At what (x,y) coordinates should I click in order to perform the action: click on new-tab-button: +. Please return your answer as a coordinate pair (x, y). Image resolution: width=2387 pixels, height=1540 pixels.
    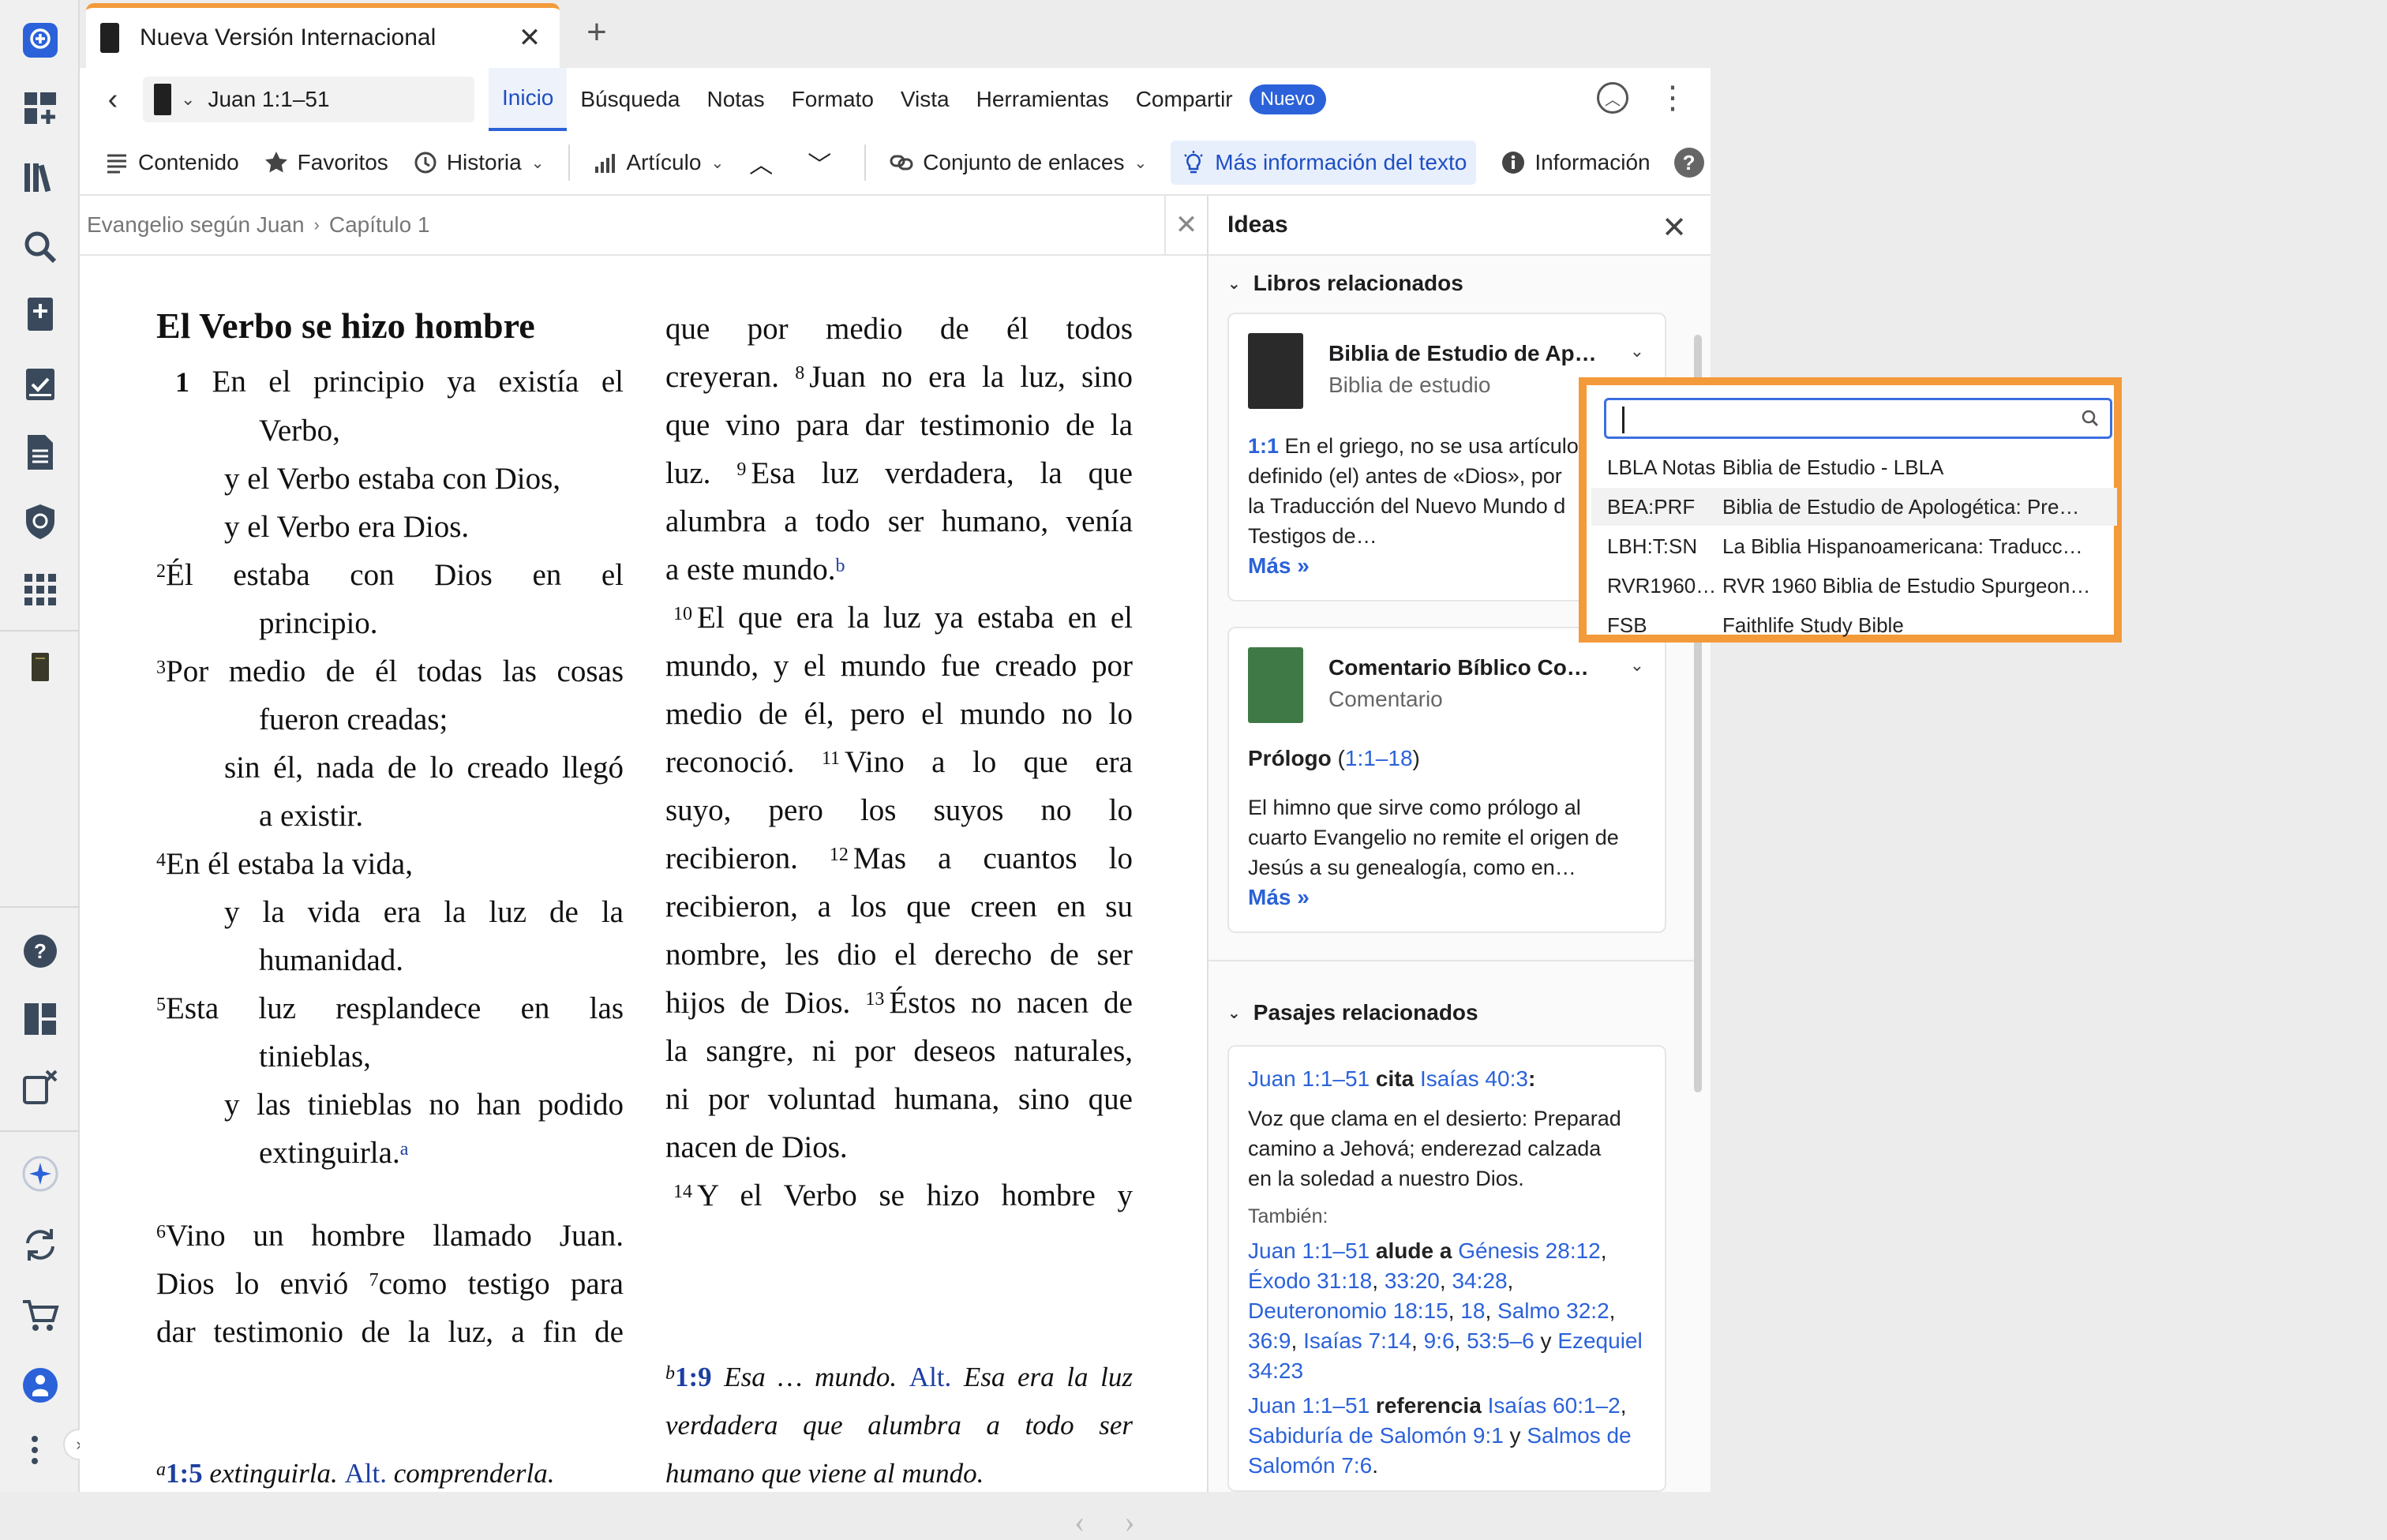
    Looking at the image, I should click on (596, 33).